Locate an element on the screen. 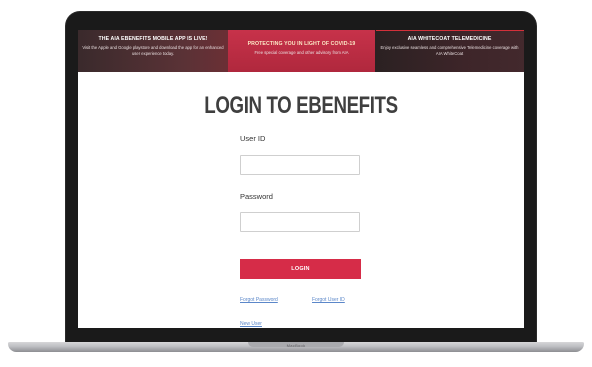  password-label: Password is located at coordinates (256, 196).